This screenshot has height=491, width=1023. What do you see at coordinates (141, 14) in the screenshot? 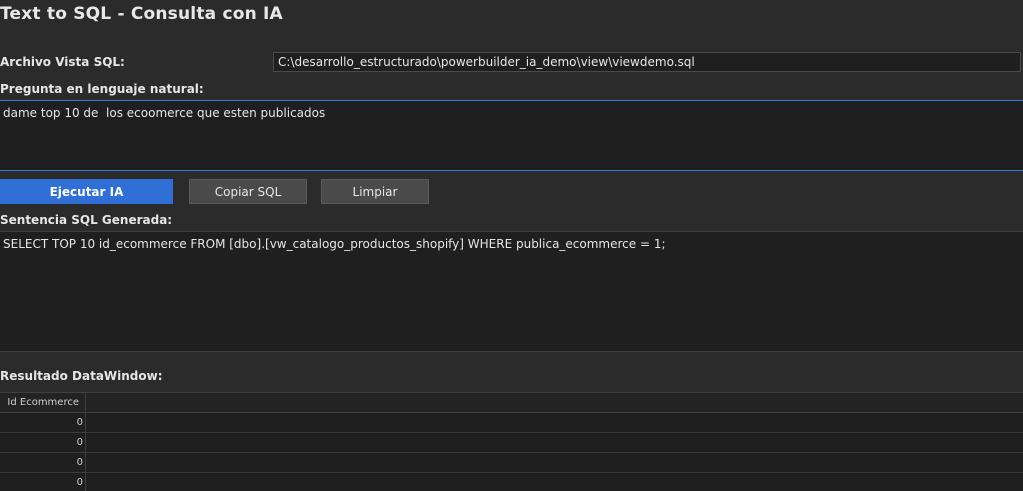
I see `window-title: Text to SQL - Consulta con IA` at bounding box center [141, 14].